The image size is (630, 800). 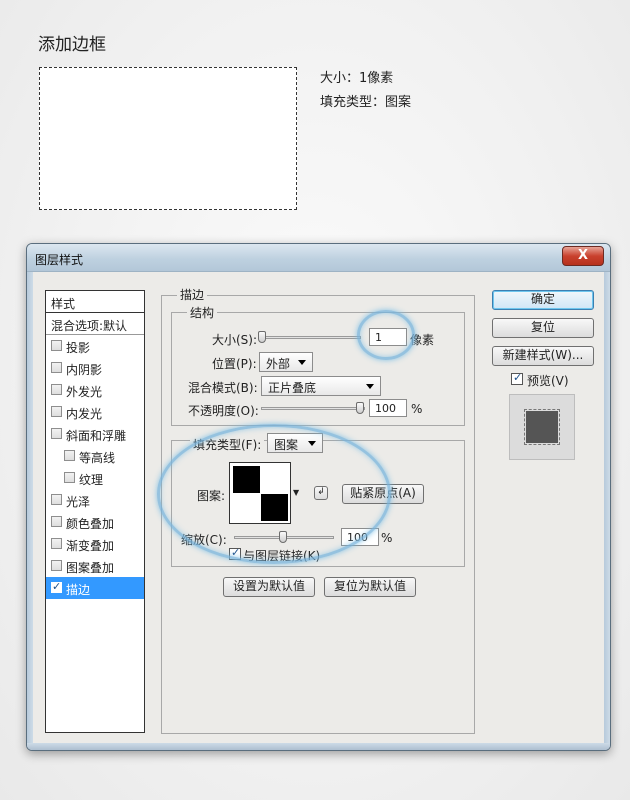 I want to click on opacity-unit: %, so click(x=417, y=409).